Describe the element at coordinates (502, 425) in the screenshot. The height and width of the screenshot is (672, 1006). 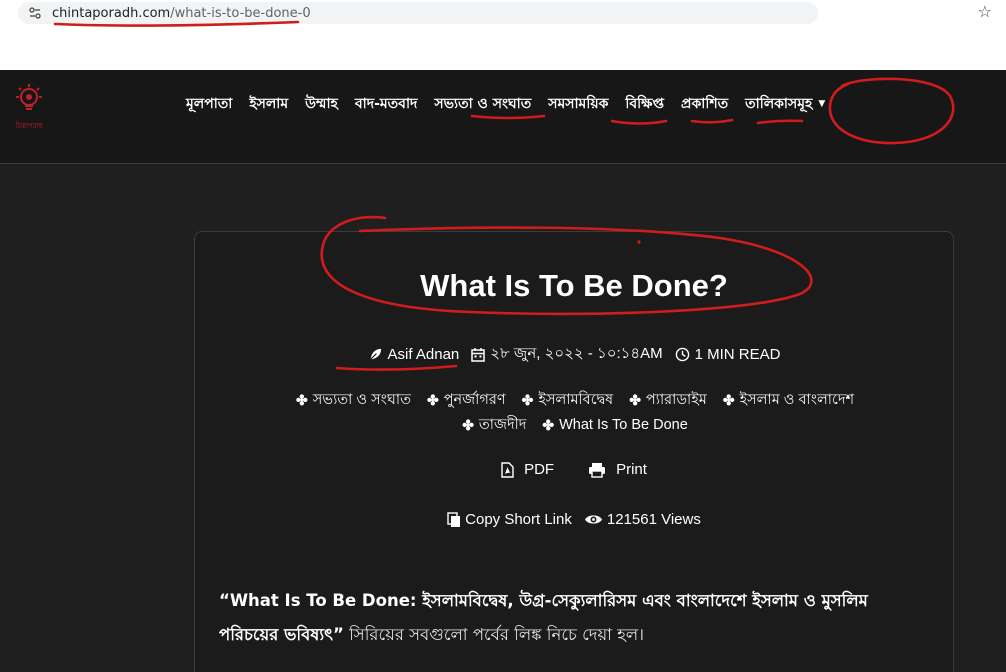
I see `tag-label: তাজদীদ` at that location.